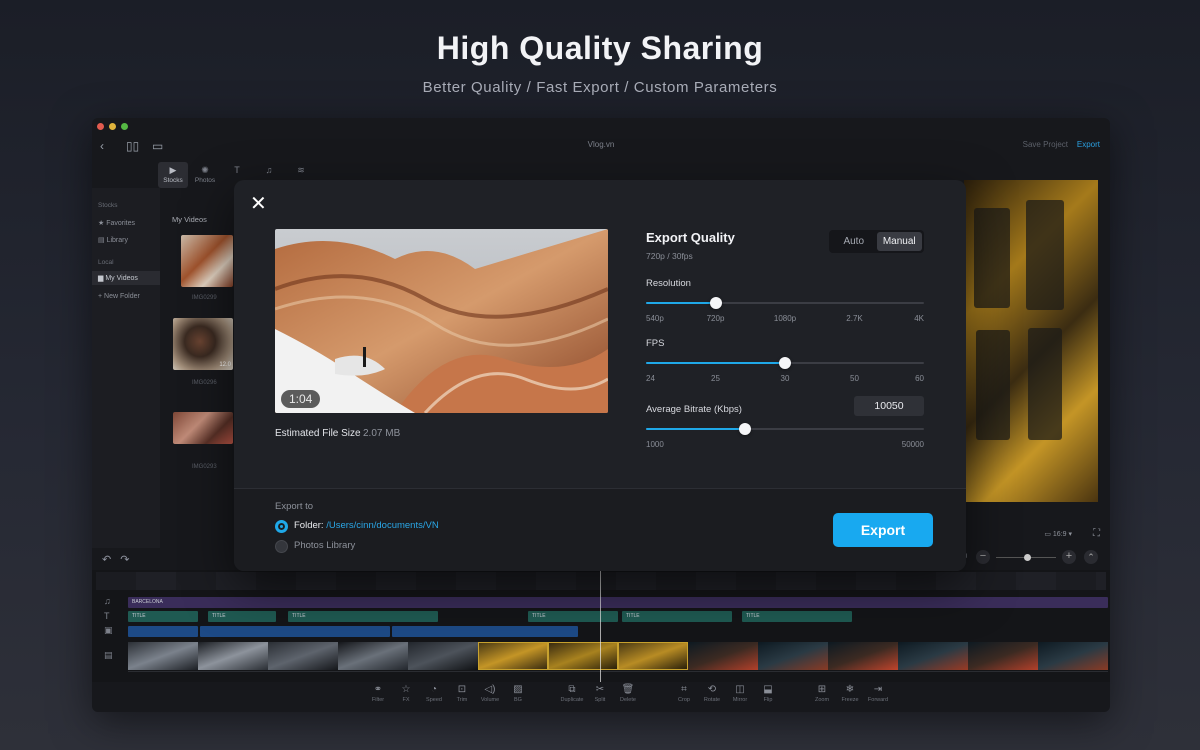 This screenshot has width=1200, height=750. Describe the element at coordinates (100, 126) in the screenshot. I see `close-window-button` at that location.